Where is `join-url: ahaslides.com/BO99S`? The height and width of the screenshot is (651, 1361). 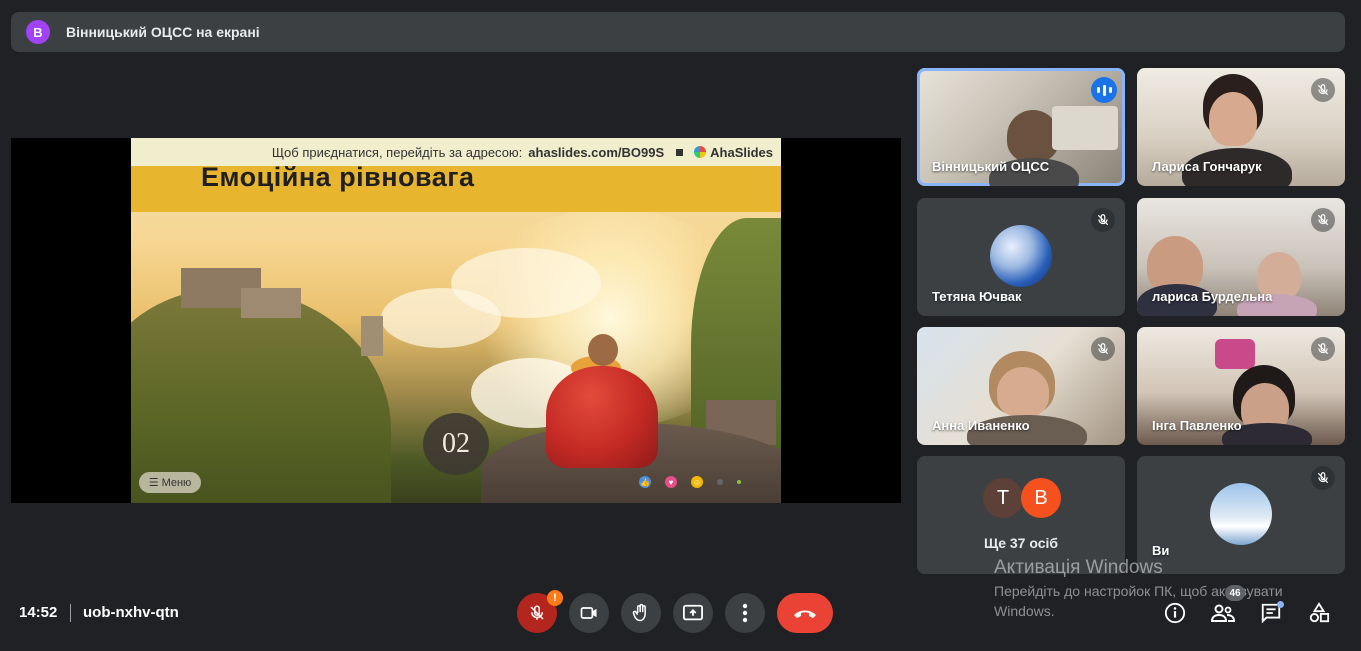
join-url: ahaslides.com/BO99S is located at coordinates (596, 152).